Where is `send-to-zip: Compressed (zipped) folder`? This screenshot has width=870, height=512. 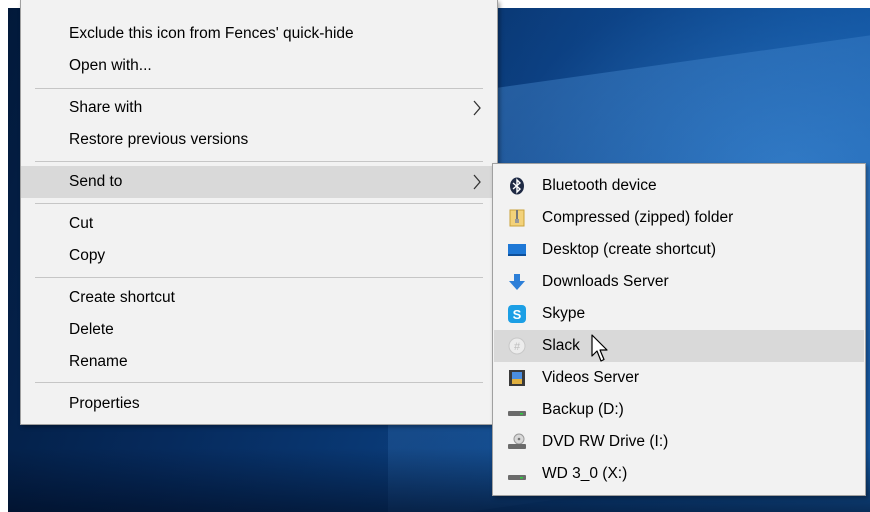 send-to-zip: Compressed (zipped) folder is located at coordinates (679, 218).